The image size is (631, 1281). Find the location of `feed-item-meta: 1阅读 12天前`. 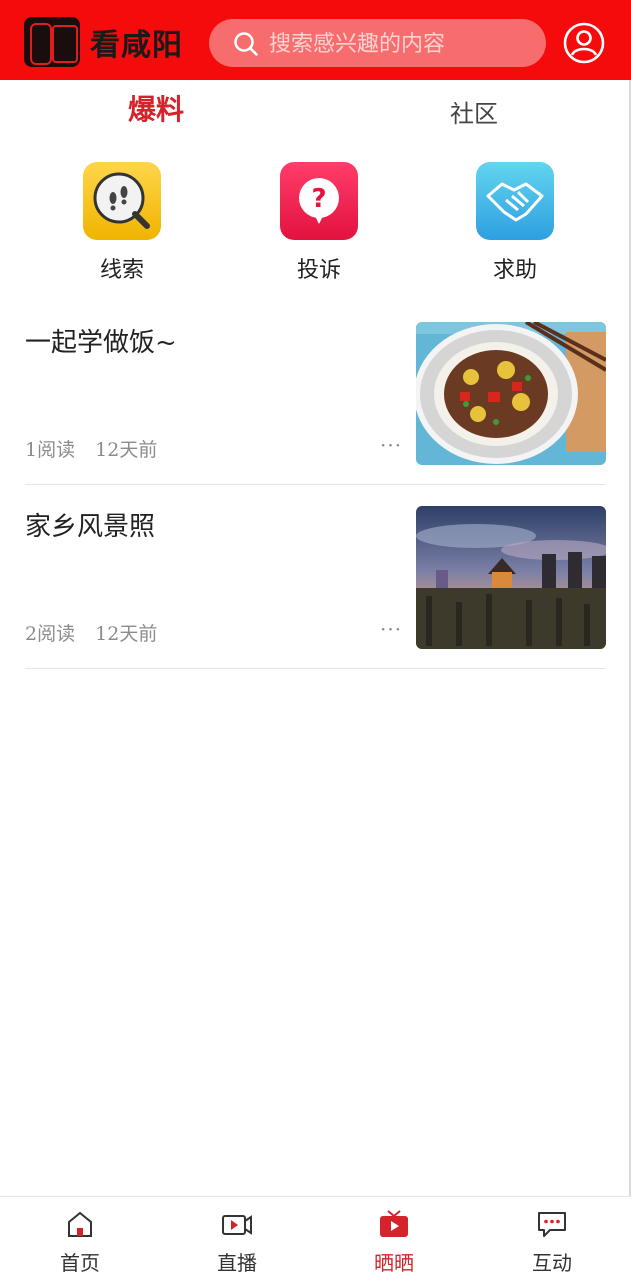

feed-item-meta: 1阅读 12天前 is located at coordinates (98, 448).